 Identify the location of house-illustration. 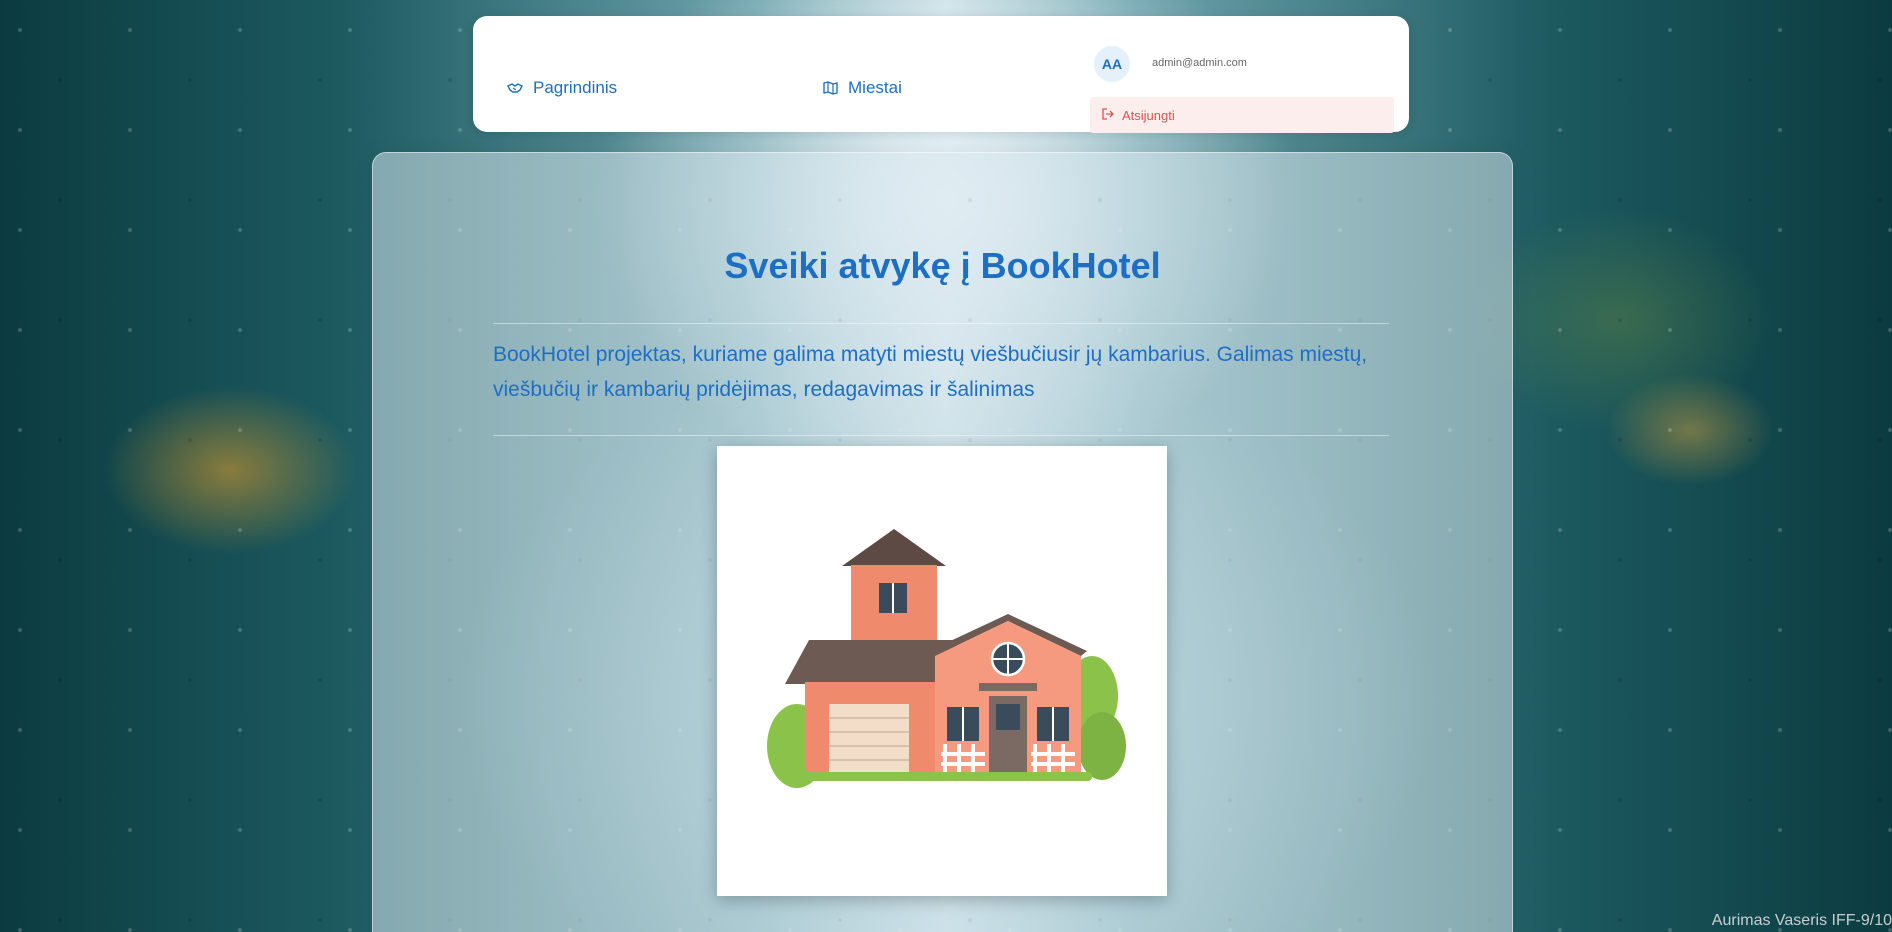
(942, 671).